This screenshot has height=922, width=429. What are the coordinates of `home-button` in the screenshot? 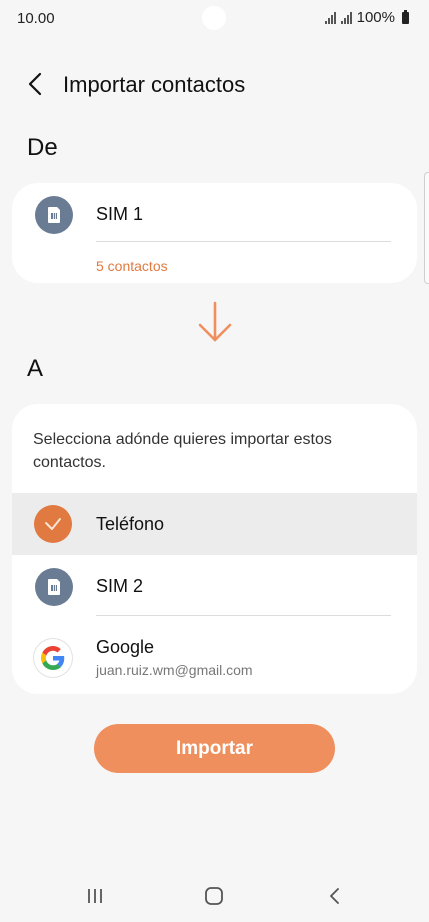 It's located at (214, 896).